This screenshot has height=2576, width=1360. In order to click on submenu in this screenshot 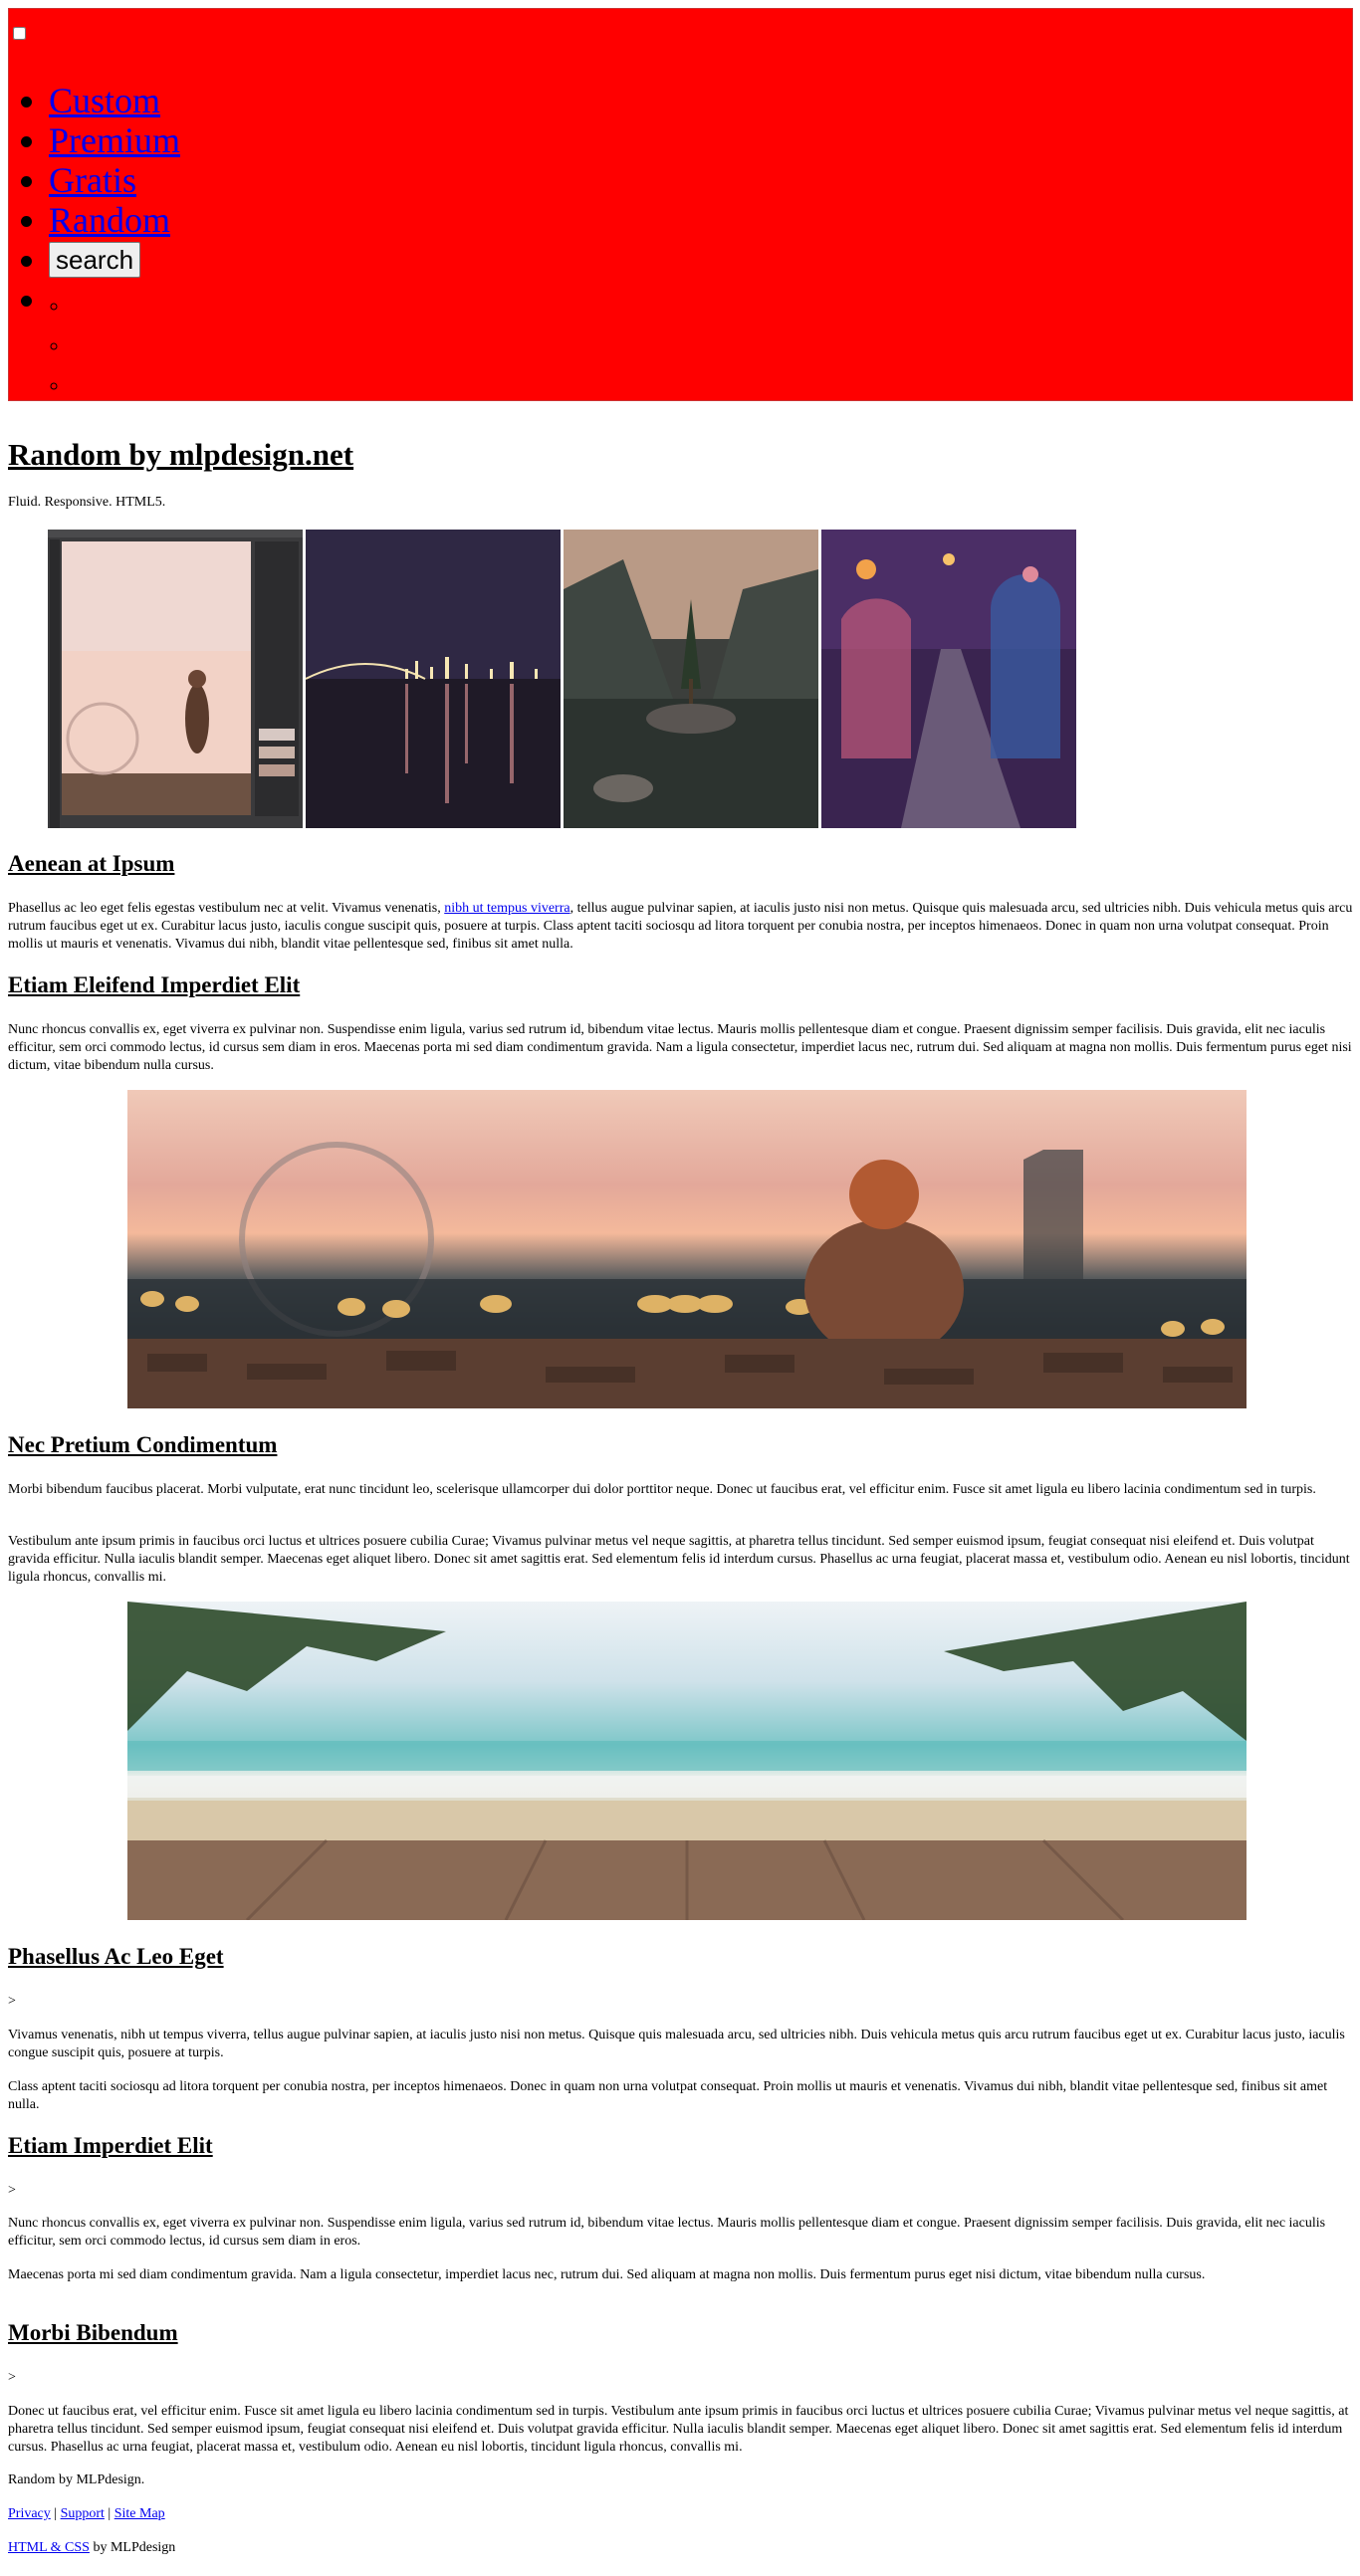, I will do `click(114, 345)`.